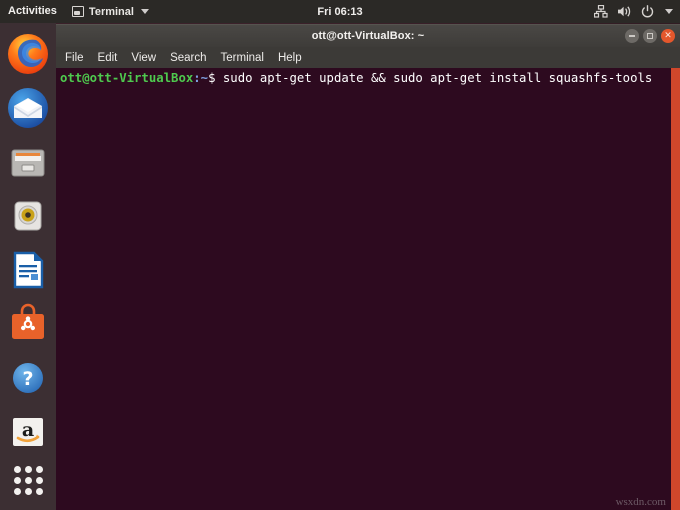 The width and height of the screenshot is (680, 510). What do you see at coordinates (632, 36) in the screenshot?
I see `minimize-button` at bounding box center [632, 36].